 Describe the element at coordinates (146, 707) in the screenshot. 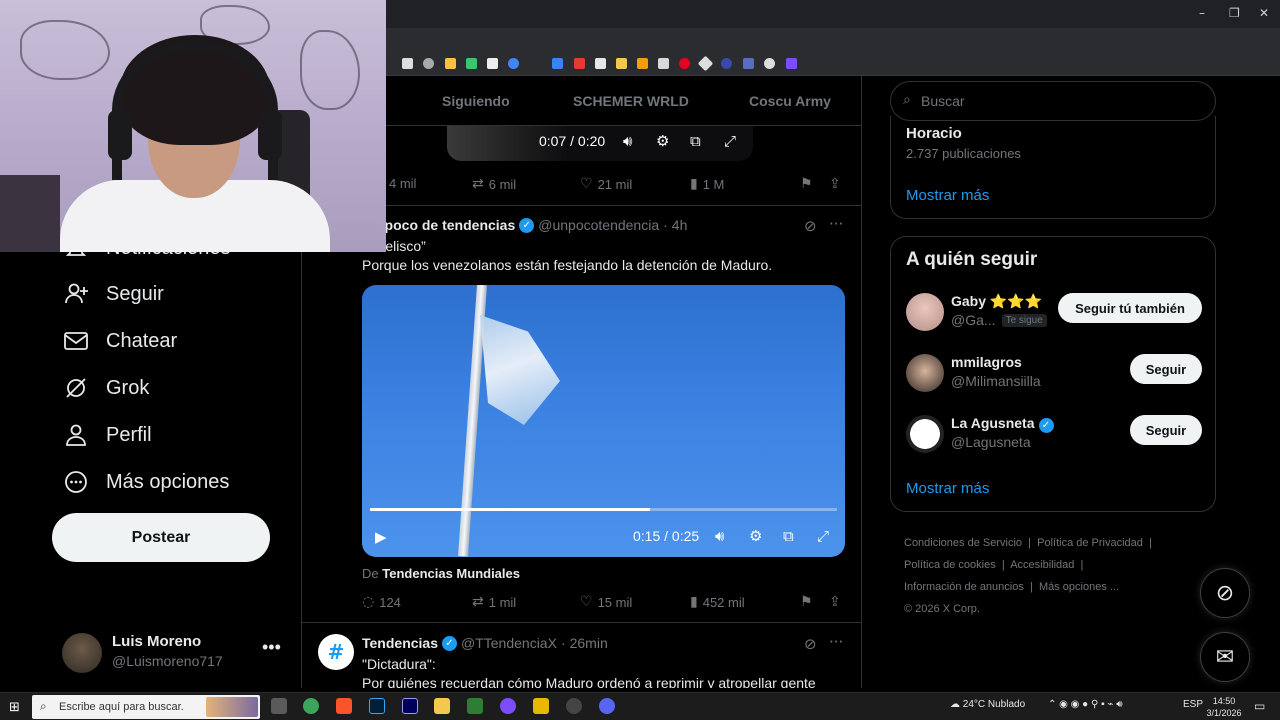

I see `taskbar-search: ⌕ Escribe aquí para buscar.` at that location.